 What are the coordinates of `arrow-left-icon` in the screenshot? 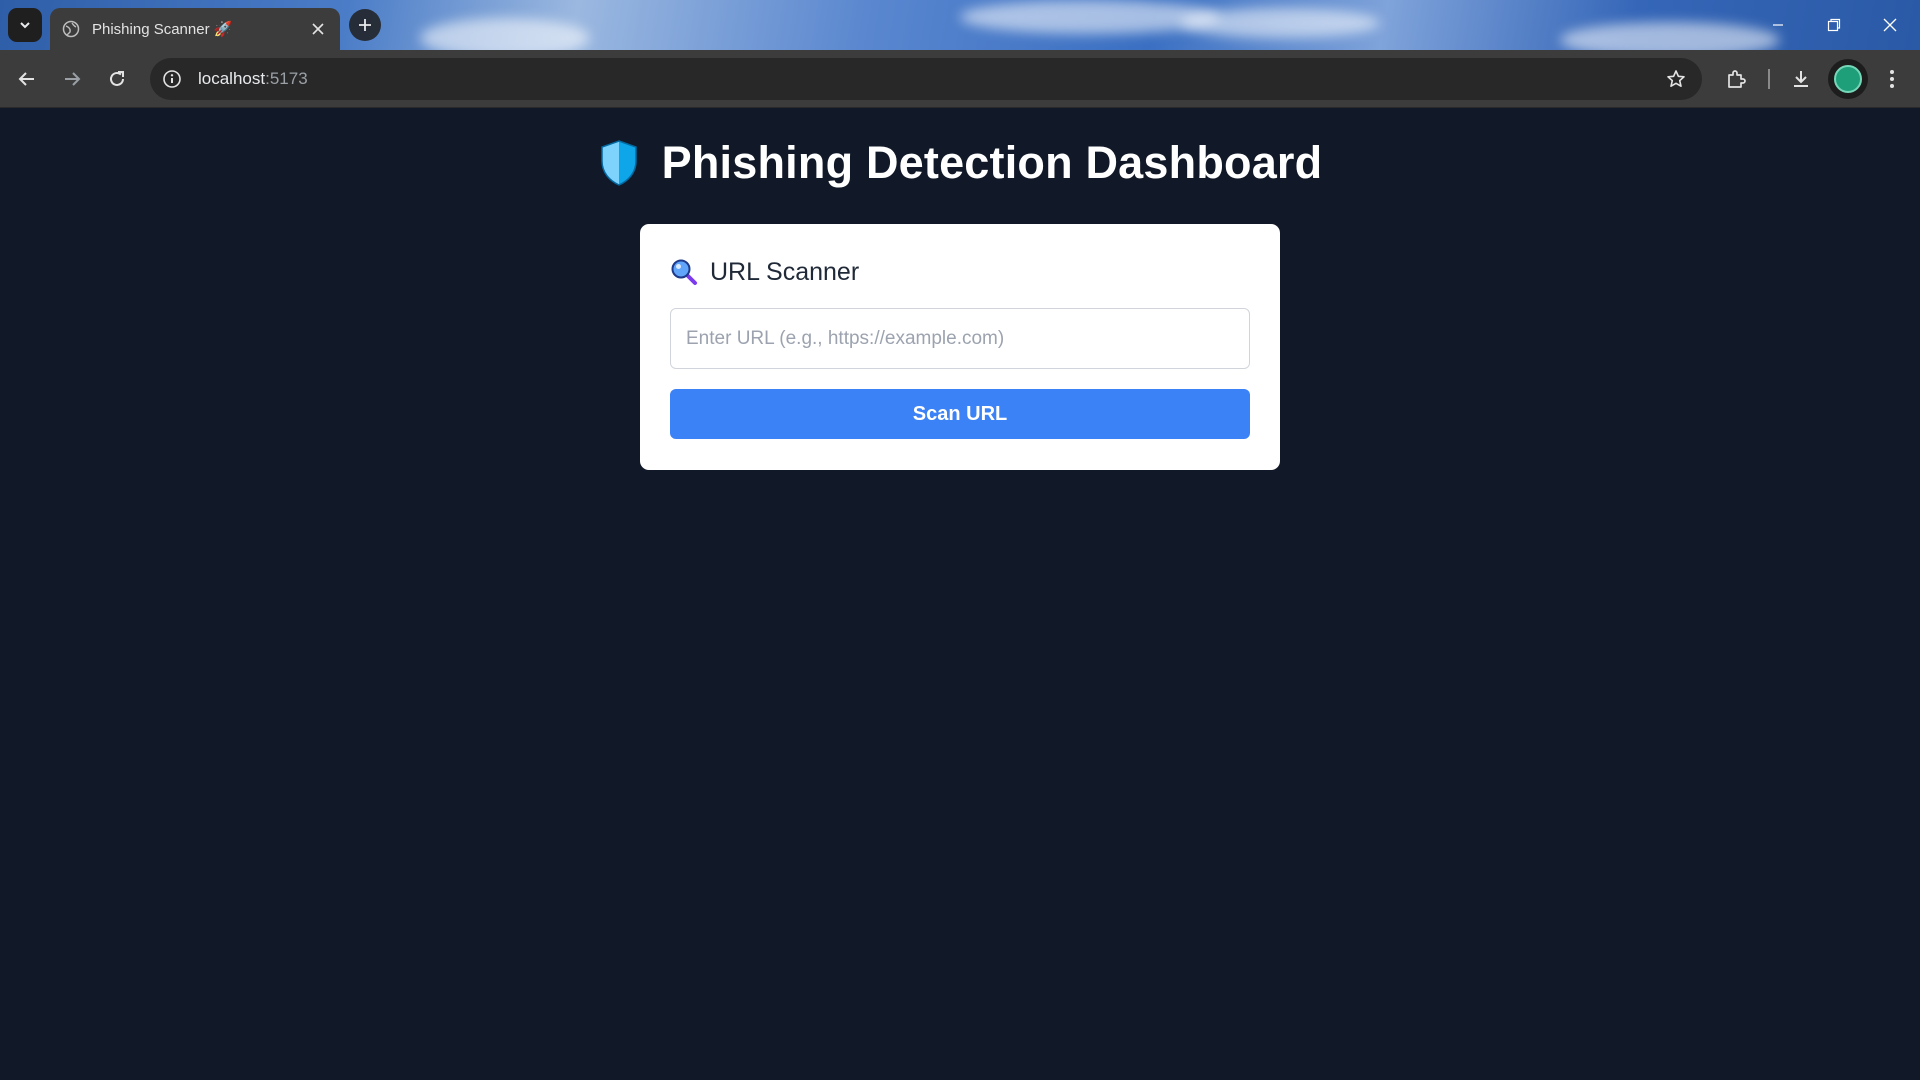 It's located at (26, 79).